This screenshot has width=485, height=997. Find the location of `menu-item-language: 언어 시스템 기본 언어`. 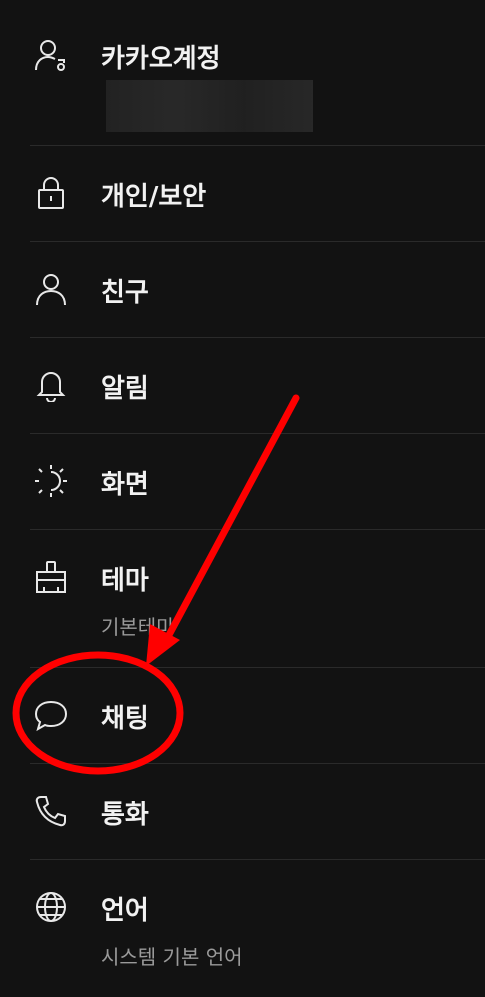

menu-item-language: 언어 시스템 기본 언어 is located at coordinates (242, 928).